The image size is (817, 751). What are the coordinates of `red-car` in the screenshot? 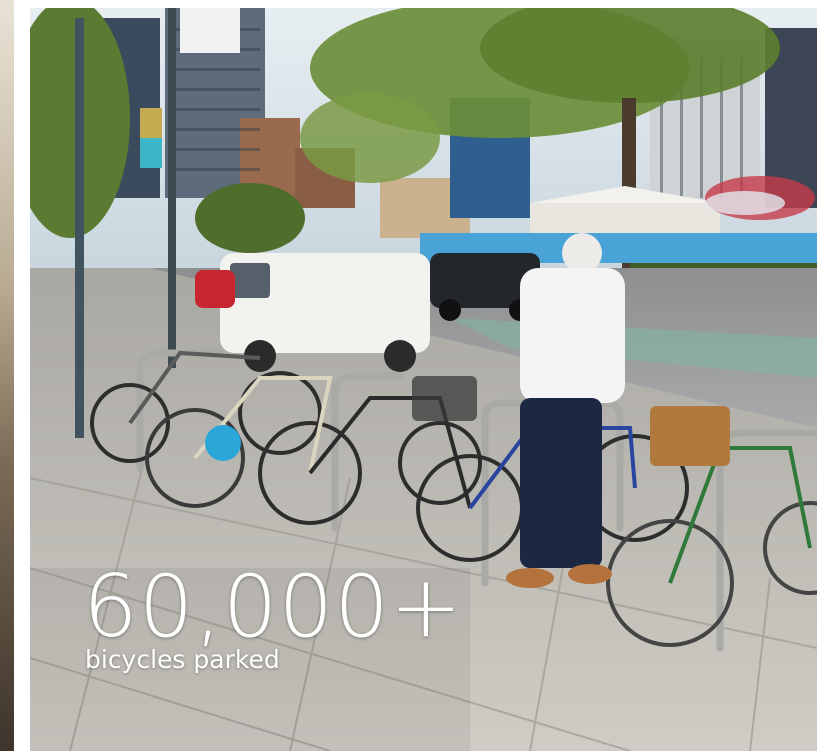 It's located at (215, 289).